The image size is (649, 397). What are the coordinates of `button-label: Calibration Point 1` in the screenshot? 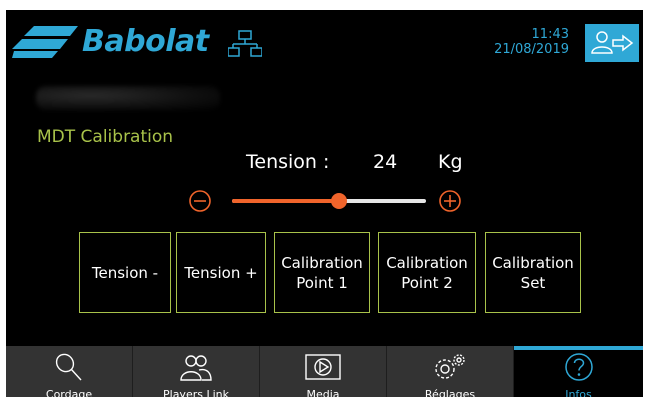 It's located at (322, 273).